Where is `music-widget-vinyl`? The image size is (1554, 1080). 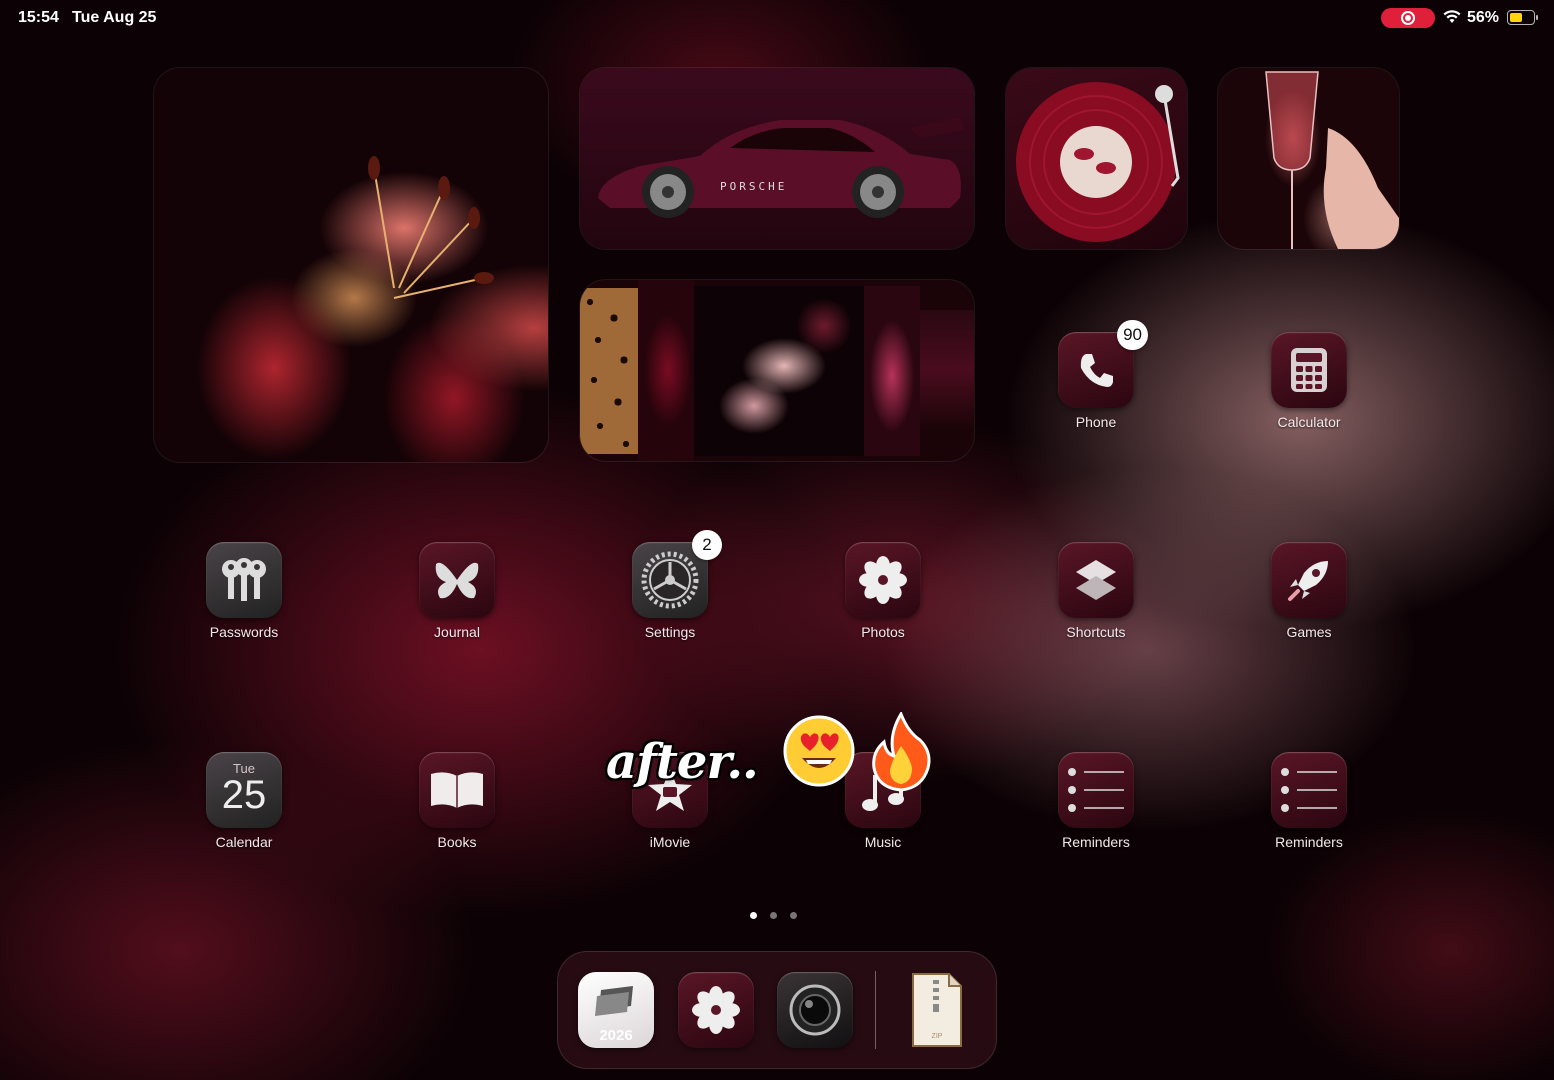
music-widget-vinyl is located at coordinates (1096, 158).